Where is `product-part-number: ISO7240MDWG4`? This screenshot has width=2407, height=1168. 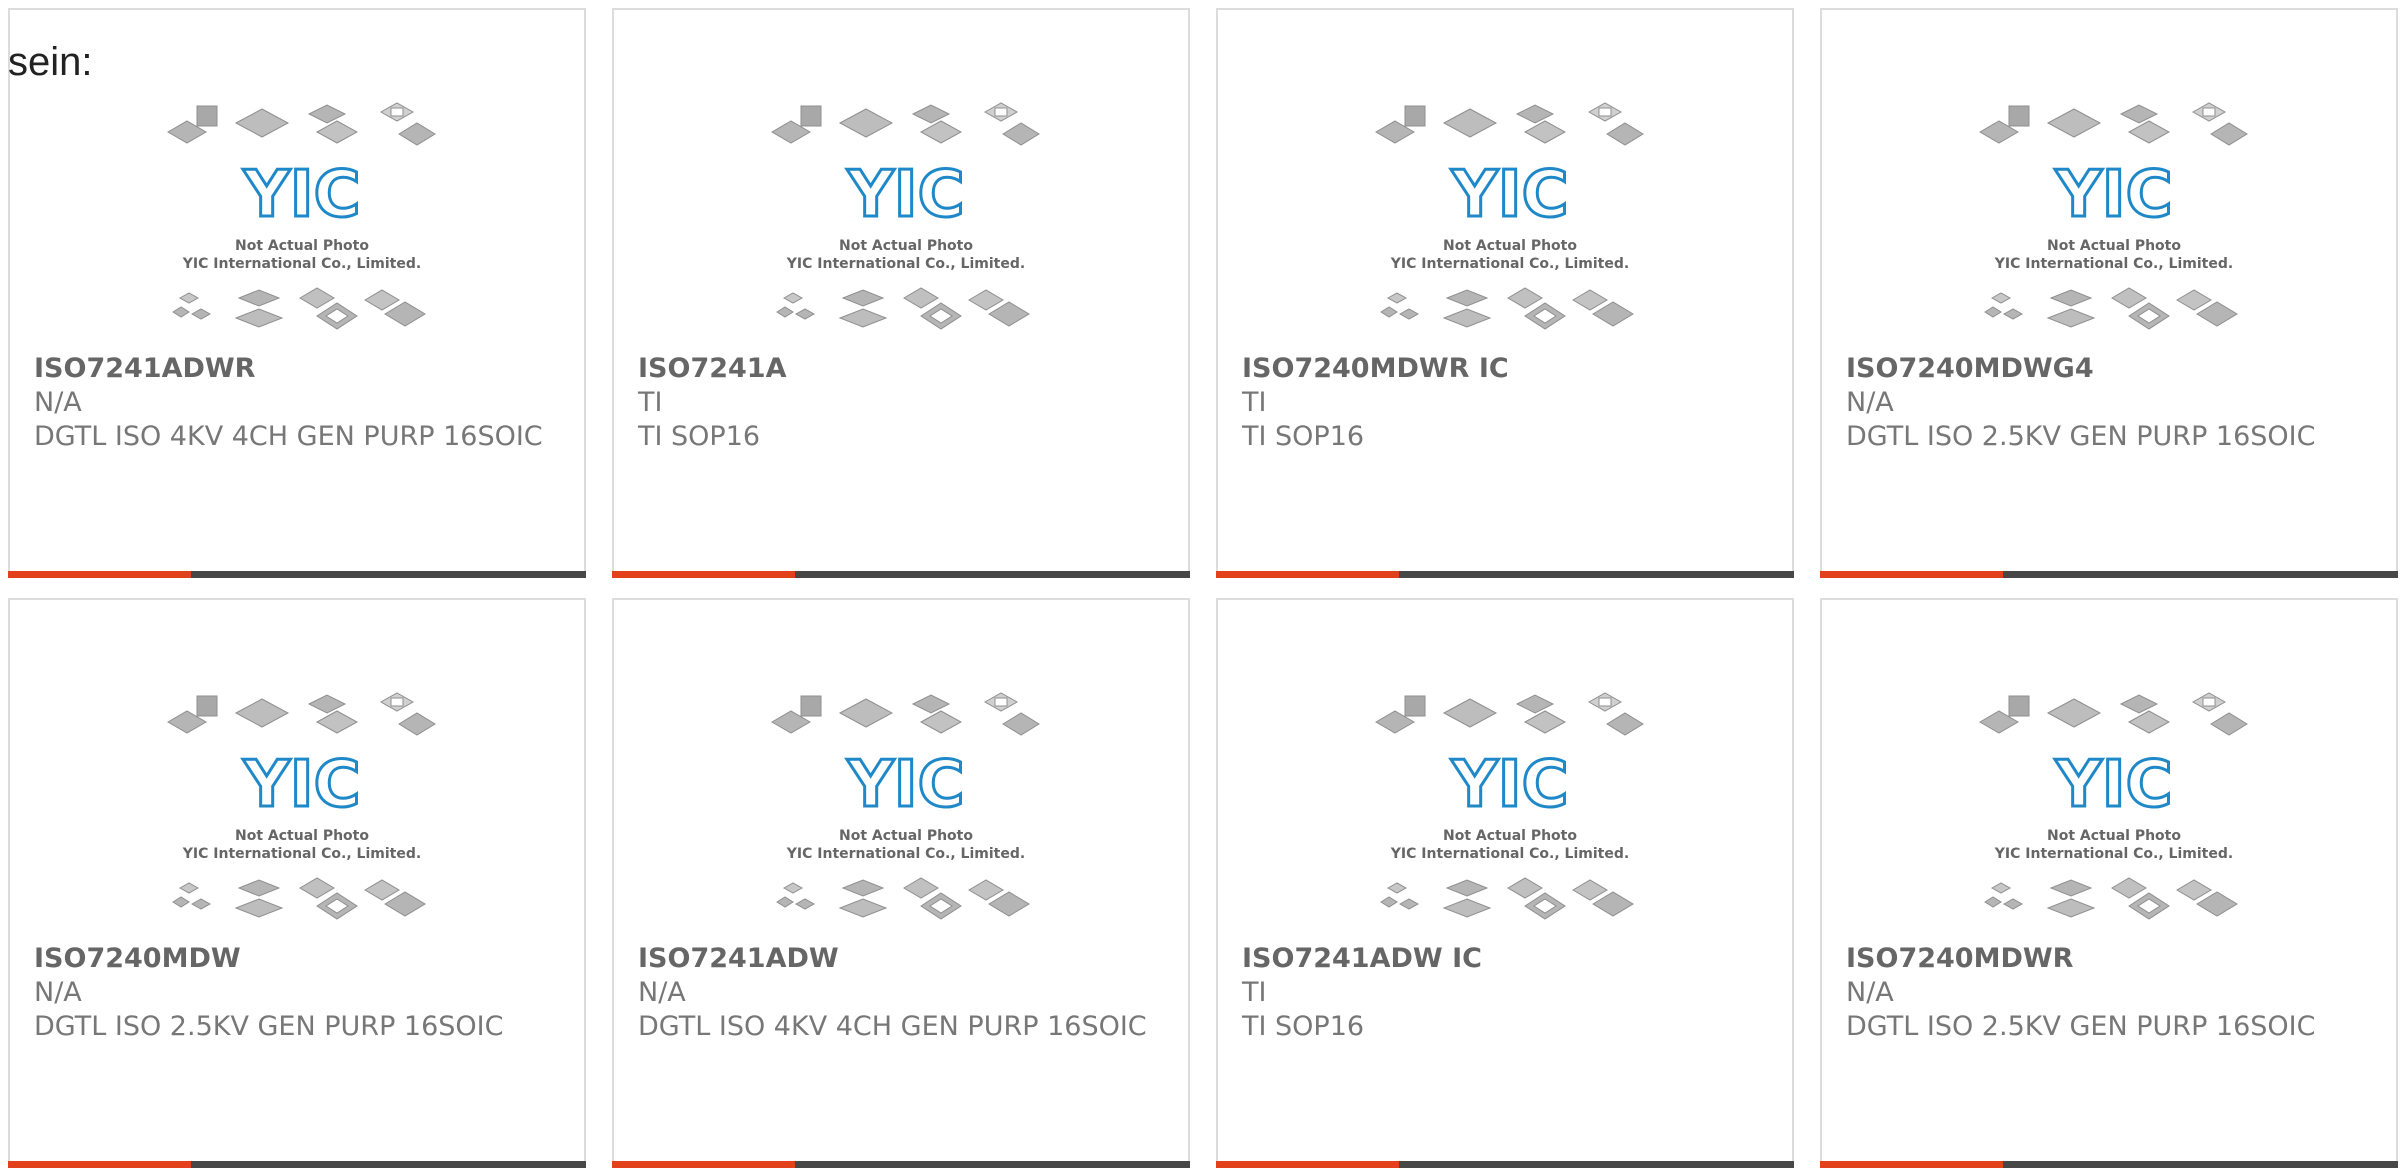
product-part-number: ISO7240MDWG4 is located at coordinates (1970, 369).